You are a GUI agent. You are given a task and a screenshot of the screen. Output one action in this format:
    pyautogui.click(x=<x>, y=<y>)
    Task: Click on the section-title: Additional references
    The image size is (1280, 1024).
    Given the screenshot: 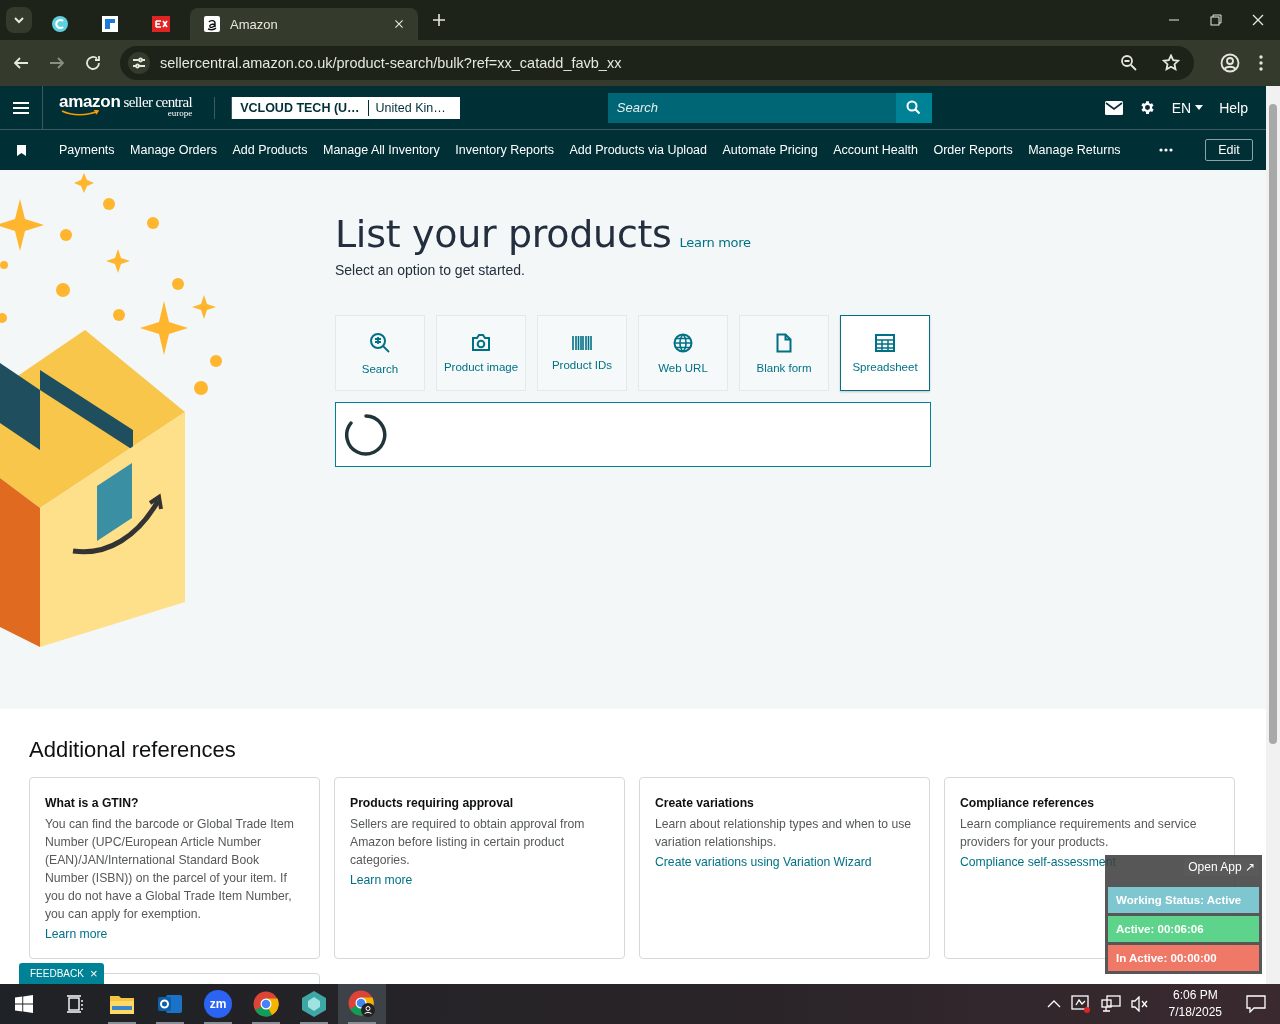 What is the action you would take?
    pyautogui.click(x=133, y=750)
    